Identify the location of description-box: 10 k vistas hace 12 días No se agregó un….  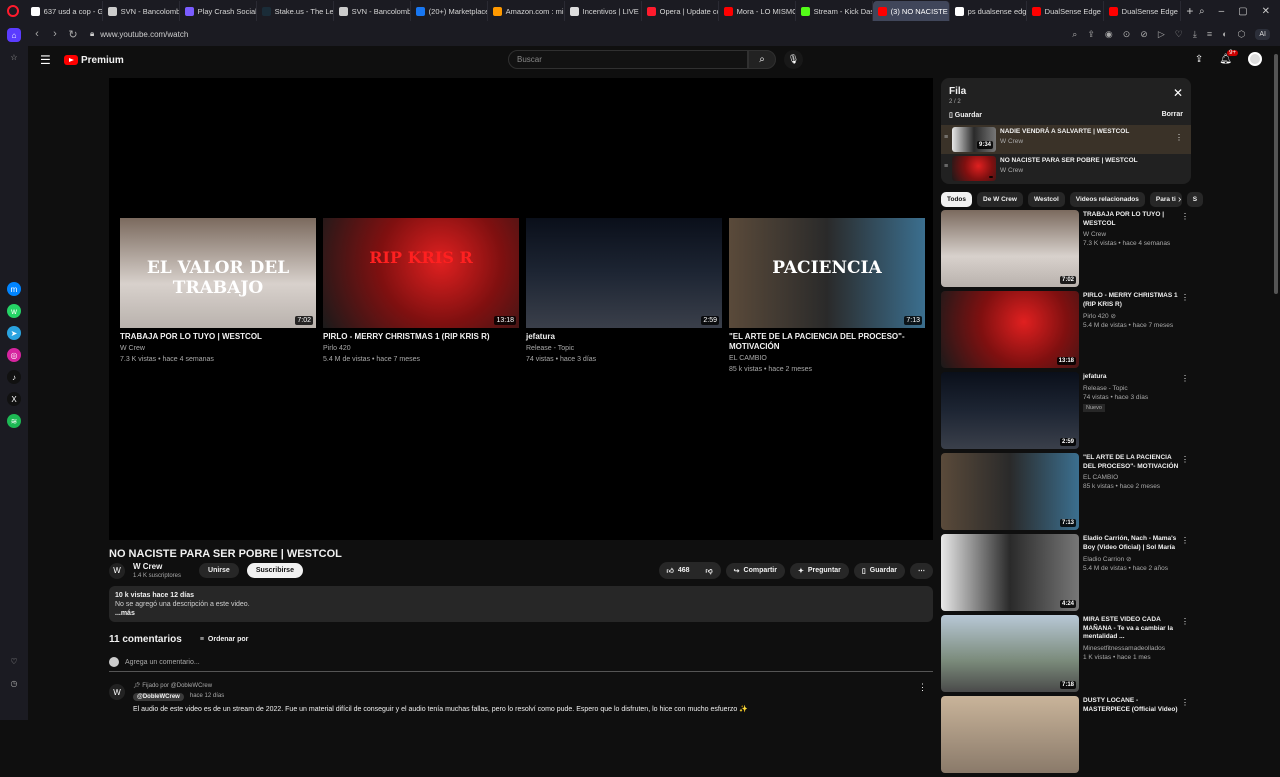
(521, 604).